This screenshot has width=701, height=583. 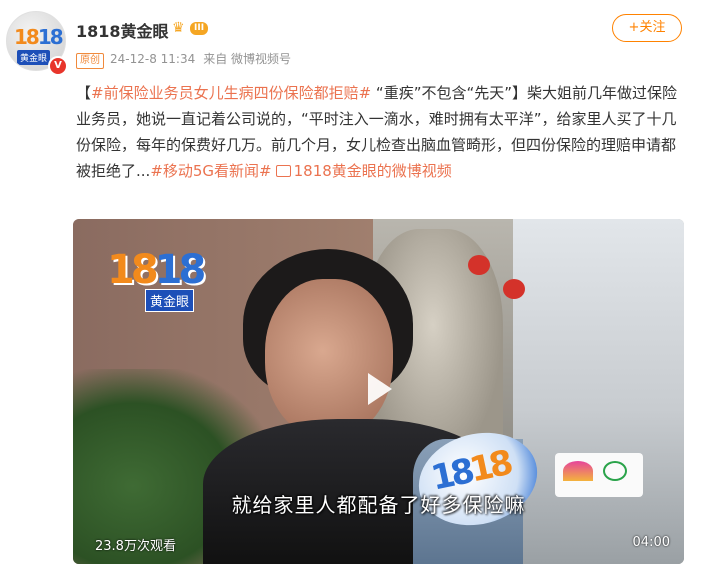 I want to click on post-source: 来自 微博视频号, so click(x=247, y=59).